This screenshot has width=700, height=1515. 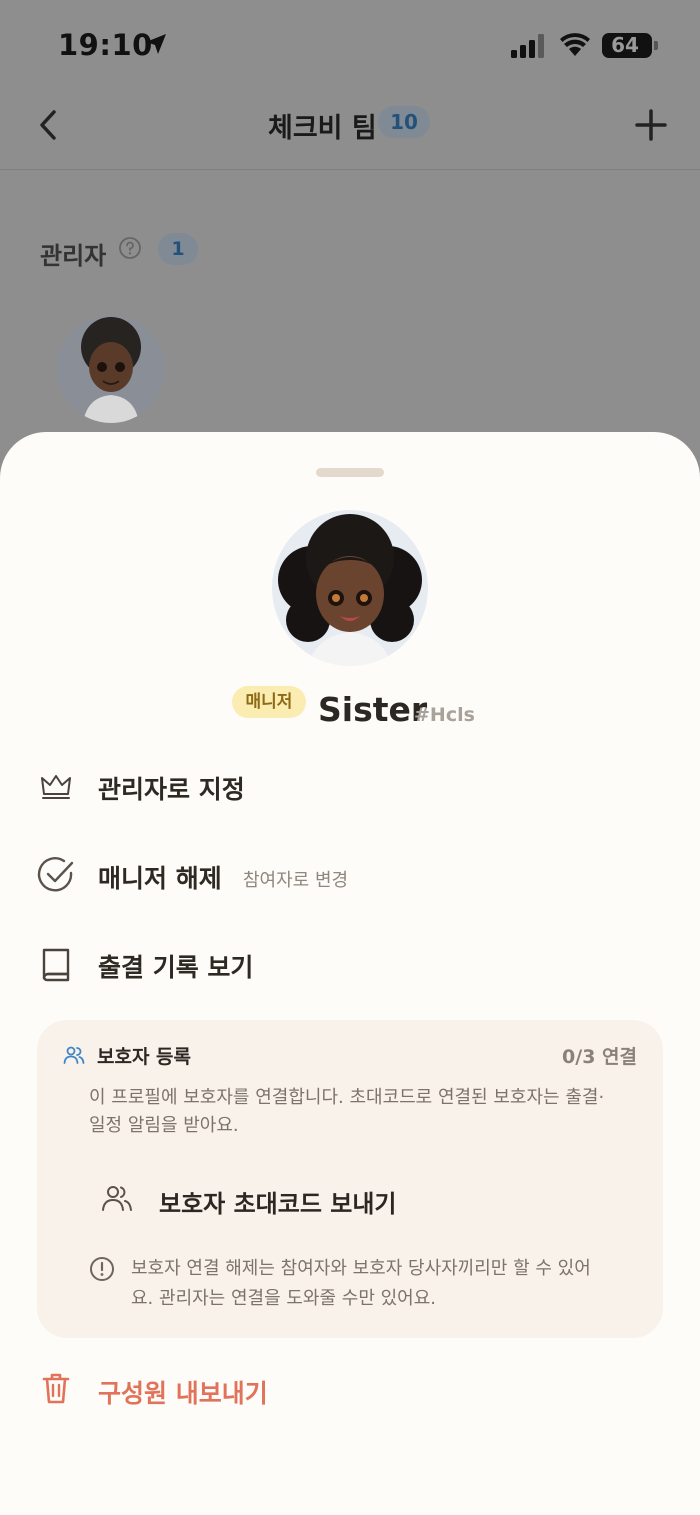 I want to click on admin-avatar-image, so click(x=111, y=370).